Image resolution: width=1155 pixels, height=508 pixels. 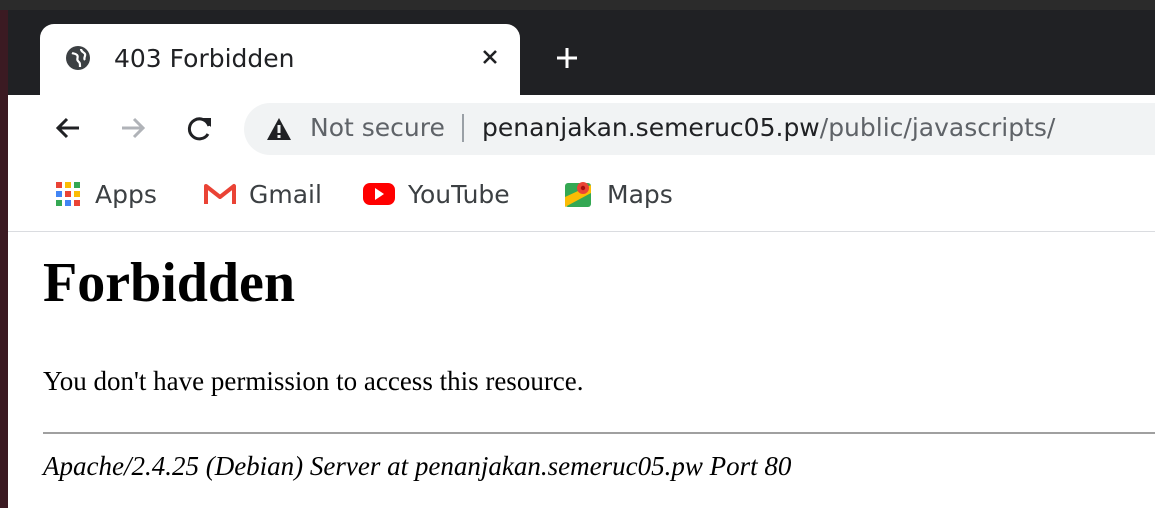 What do you see at coordinates (169, 283) in the screenshot?
I see `page-title: Forbidden` at bounding box center [169, 283].